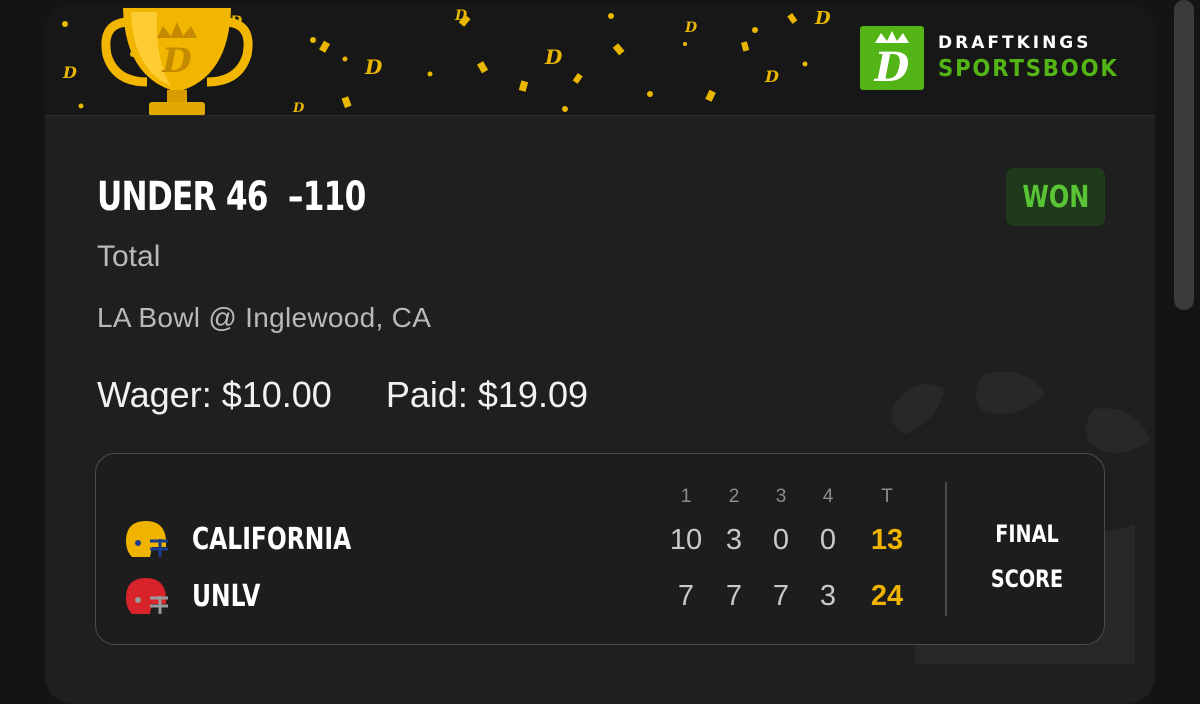  Describe the element at coordinates (1028, 69) in the screenshot. I see `brand-product: SPORTSBOOK` at that location.